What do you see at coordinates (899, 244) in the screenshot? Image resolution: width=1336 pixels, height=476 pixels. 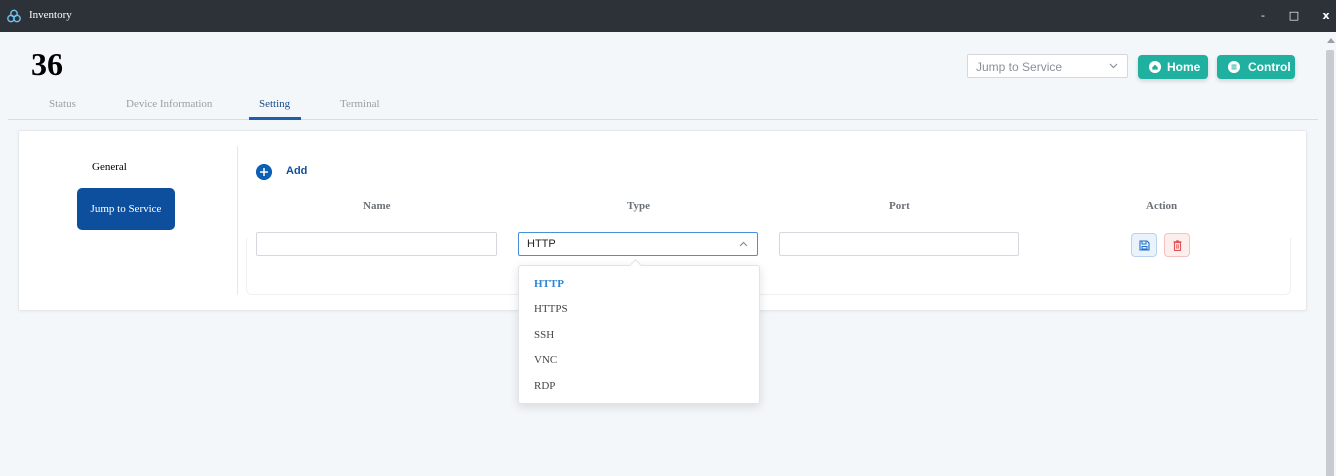 I see `service-port-input` at bounding box center [899, 244].